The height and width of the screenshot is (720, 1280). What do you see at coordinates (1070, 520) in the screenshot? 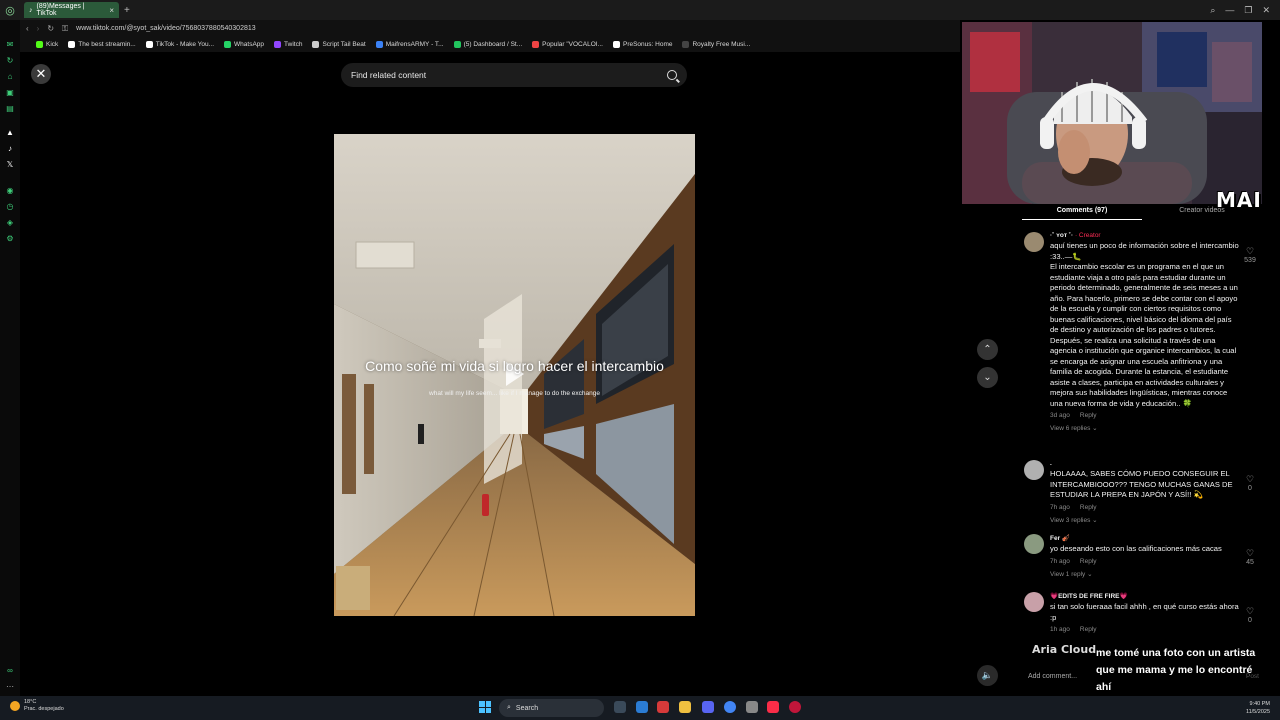
I see `view-replies-label: View 3 replies` at bounding box center [1070, 520].